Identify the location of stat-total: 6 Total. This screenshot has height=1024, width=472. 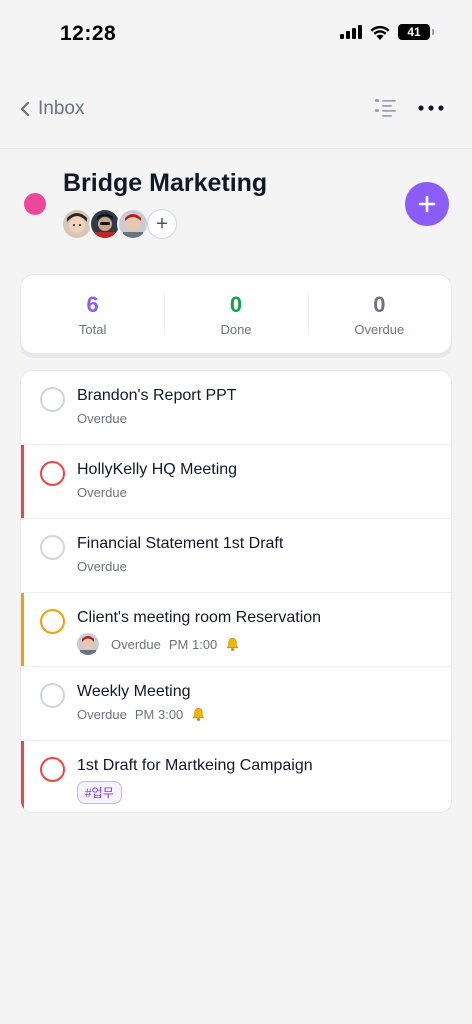
(92, 314).